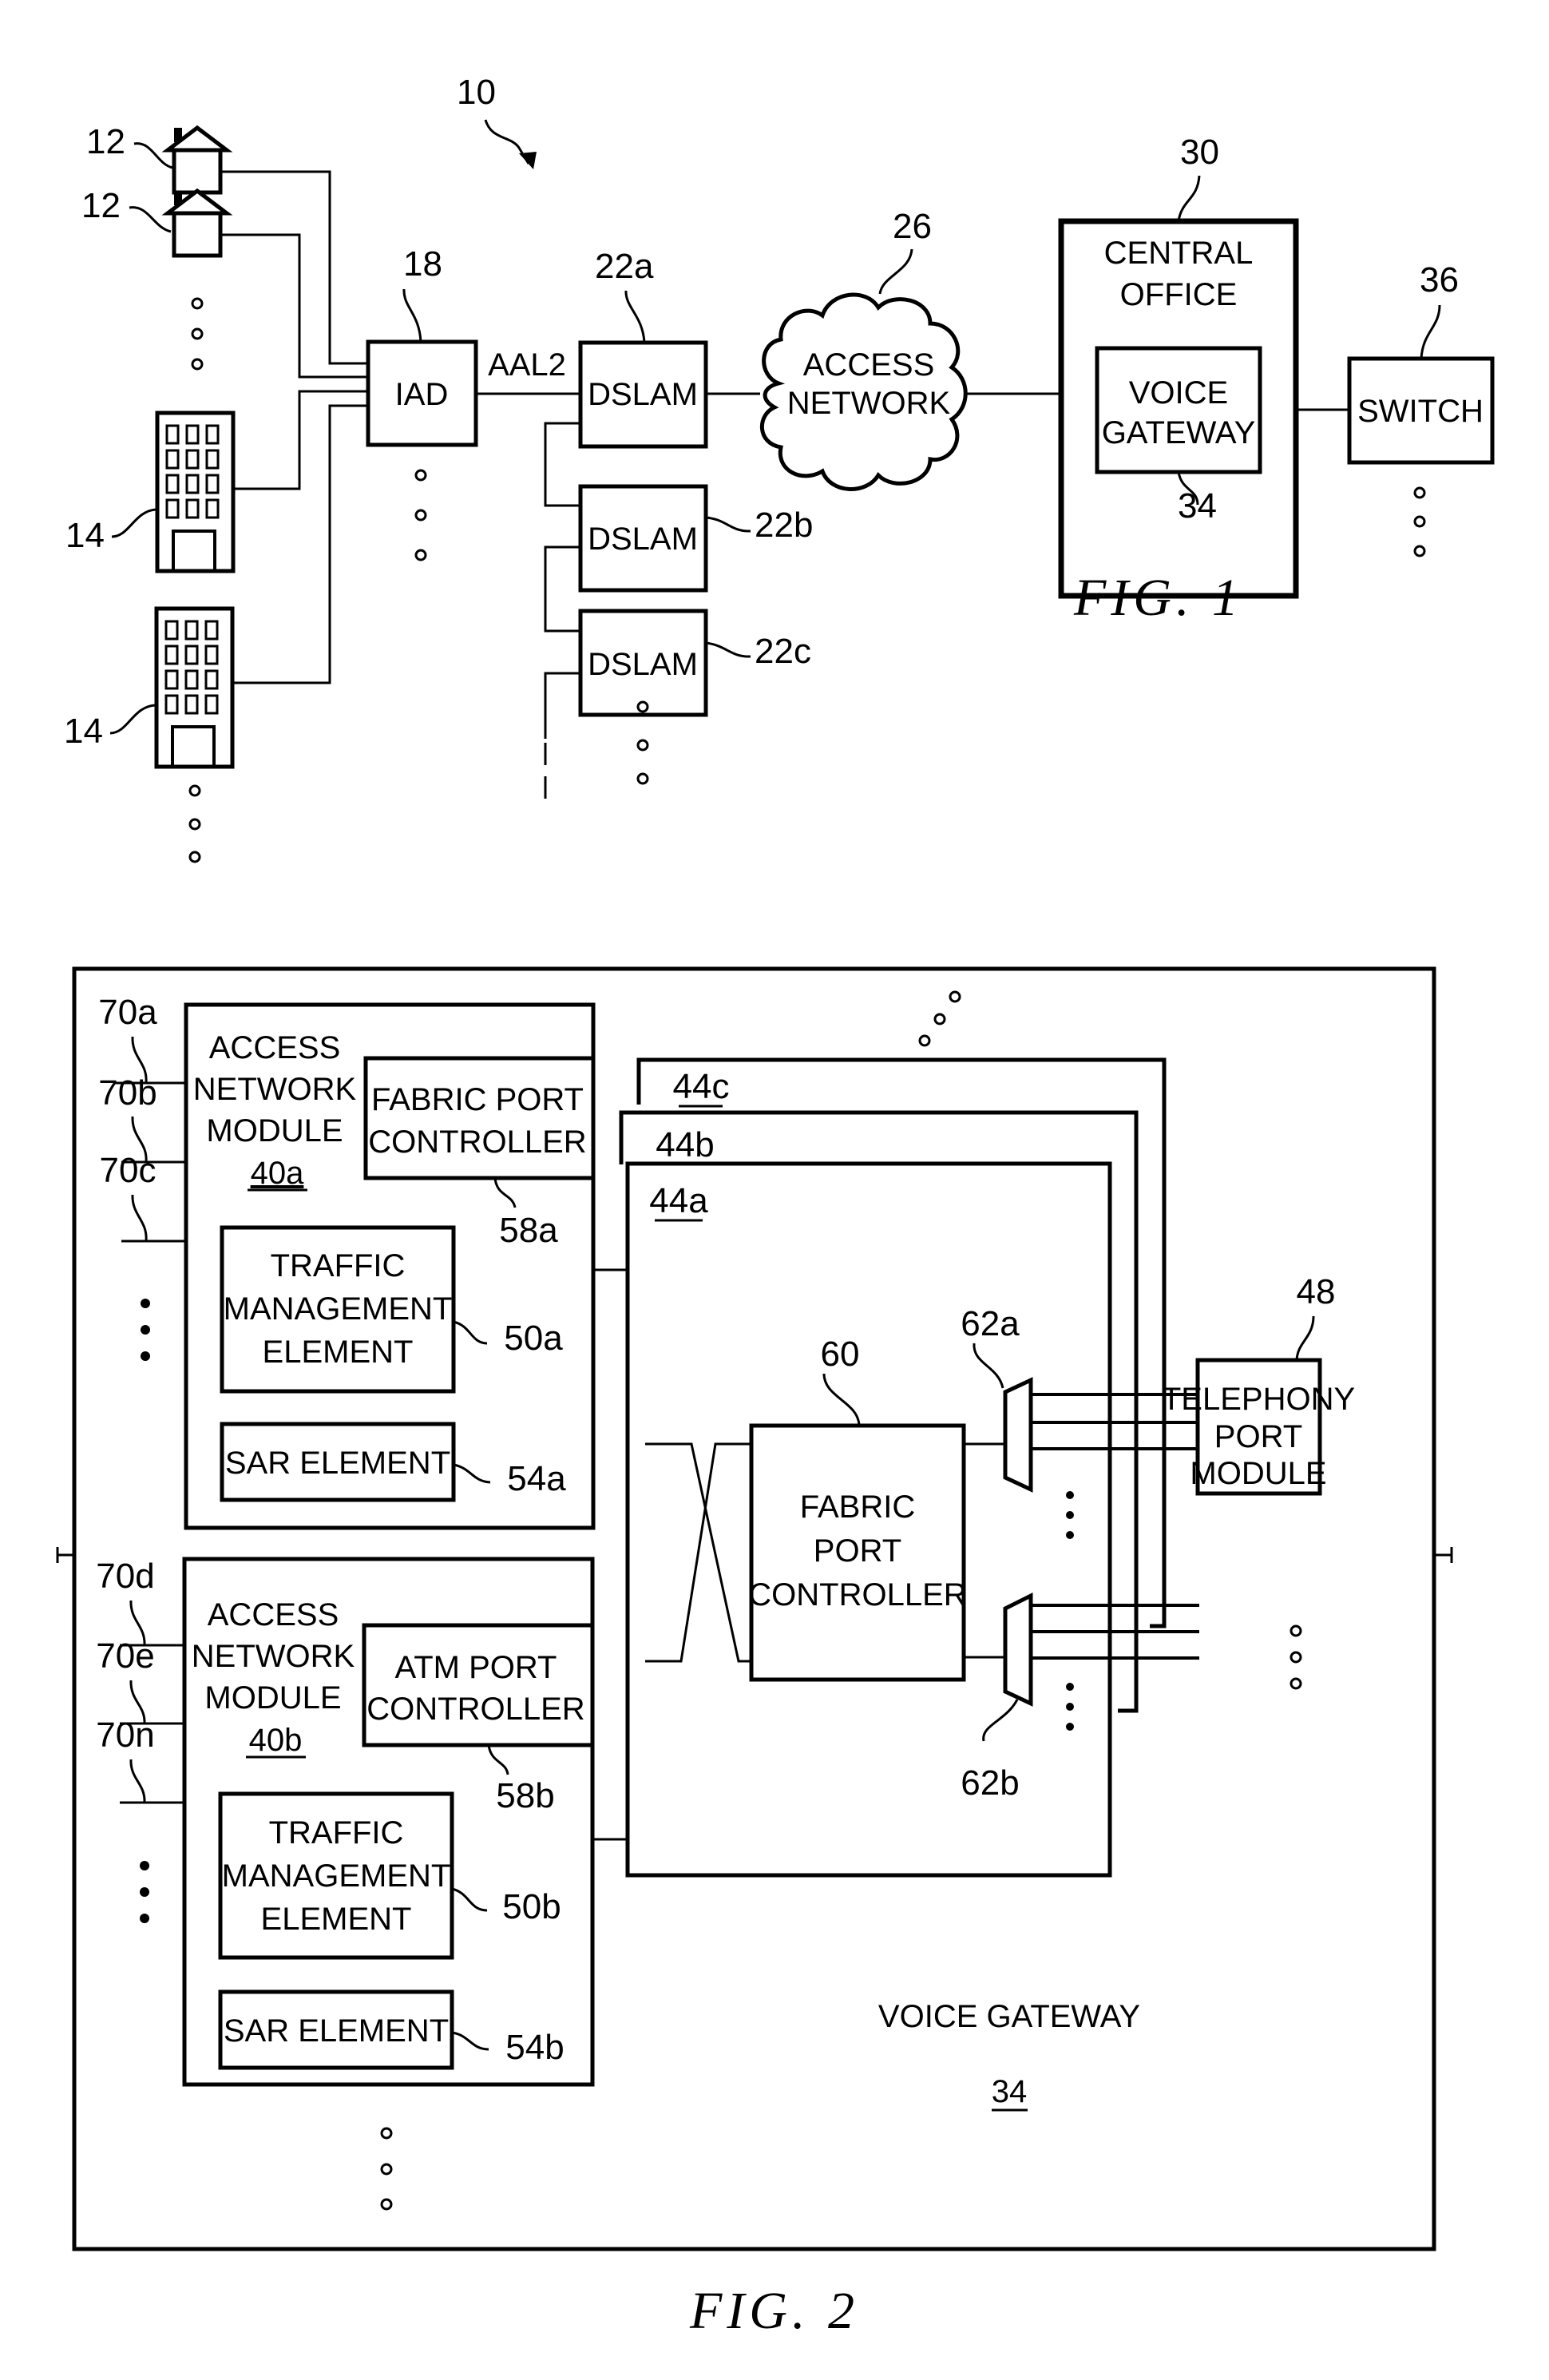 The height and width of the screenshot is (2380, 1549). What do you see at coordinates (990, 1783) in the screenshot?
I see `ref-62b: 62b` at bounding box center [990, 1783].